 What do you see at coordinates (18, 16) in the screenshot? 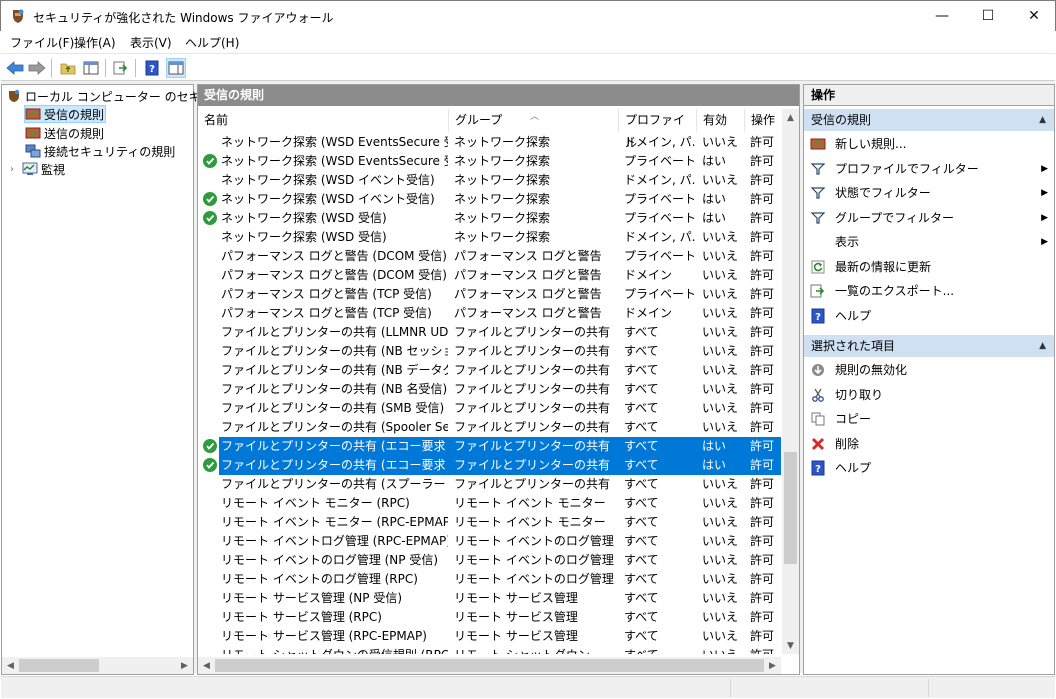
I see `firewall-app-icon` at bounding box center [18, 16].